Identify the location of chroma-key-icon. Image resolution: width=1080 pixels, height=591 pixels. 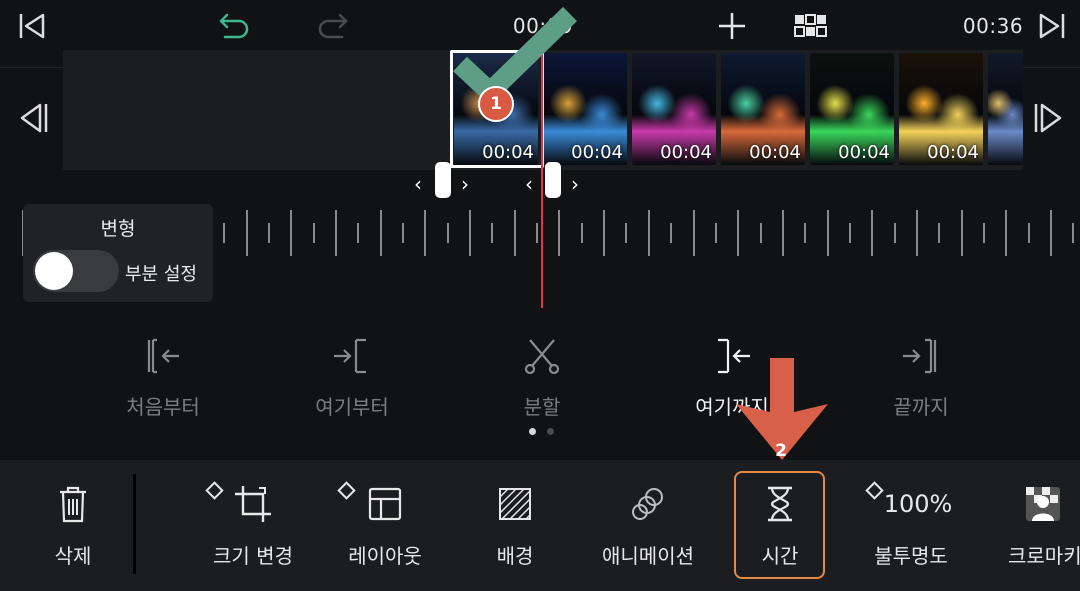
(1029, 504).